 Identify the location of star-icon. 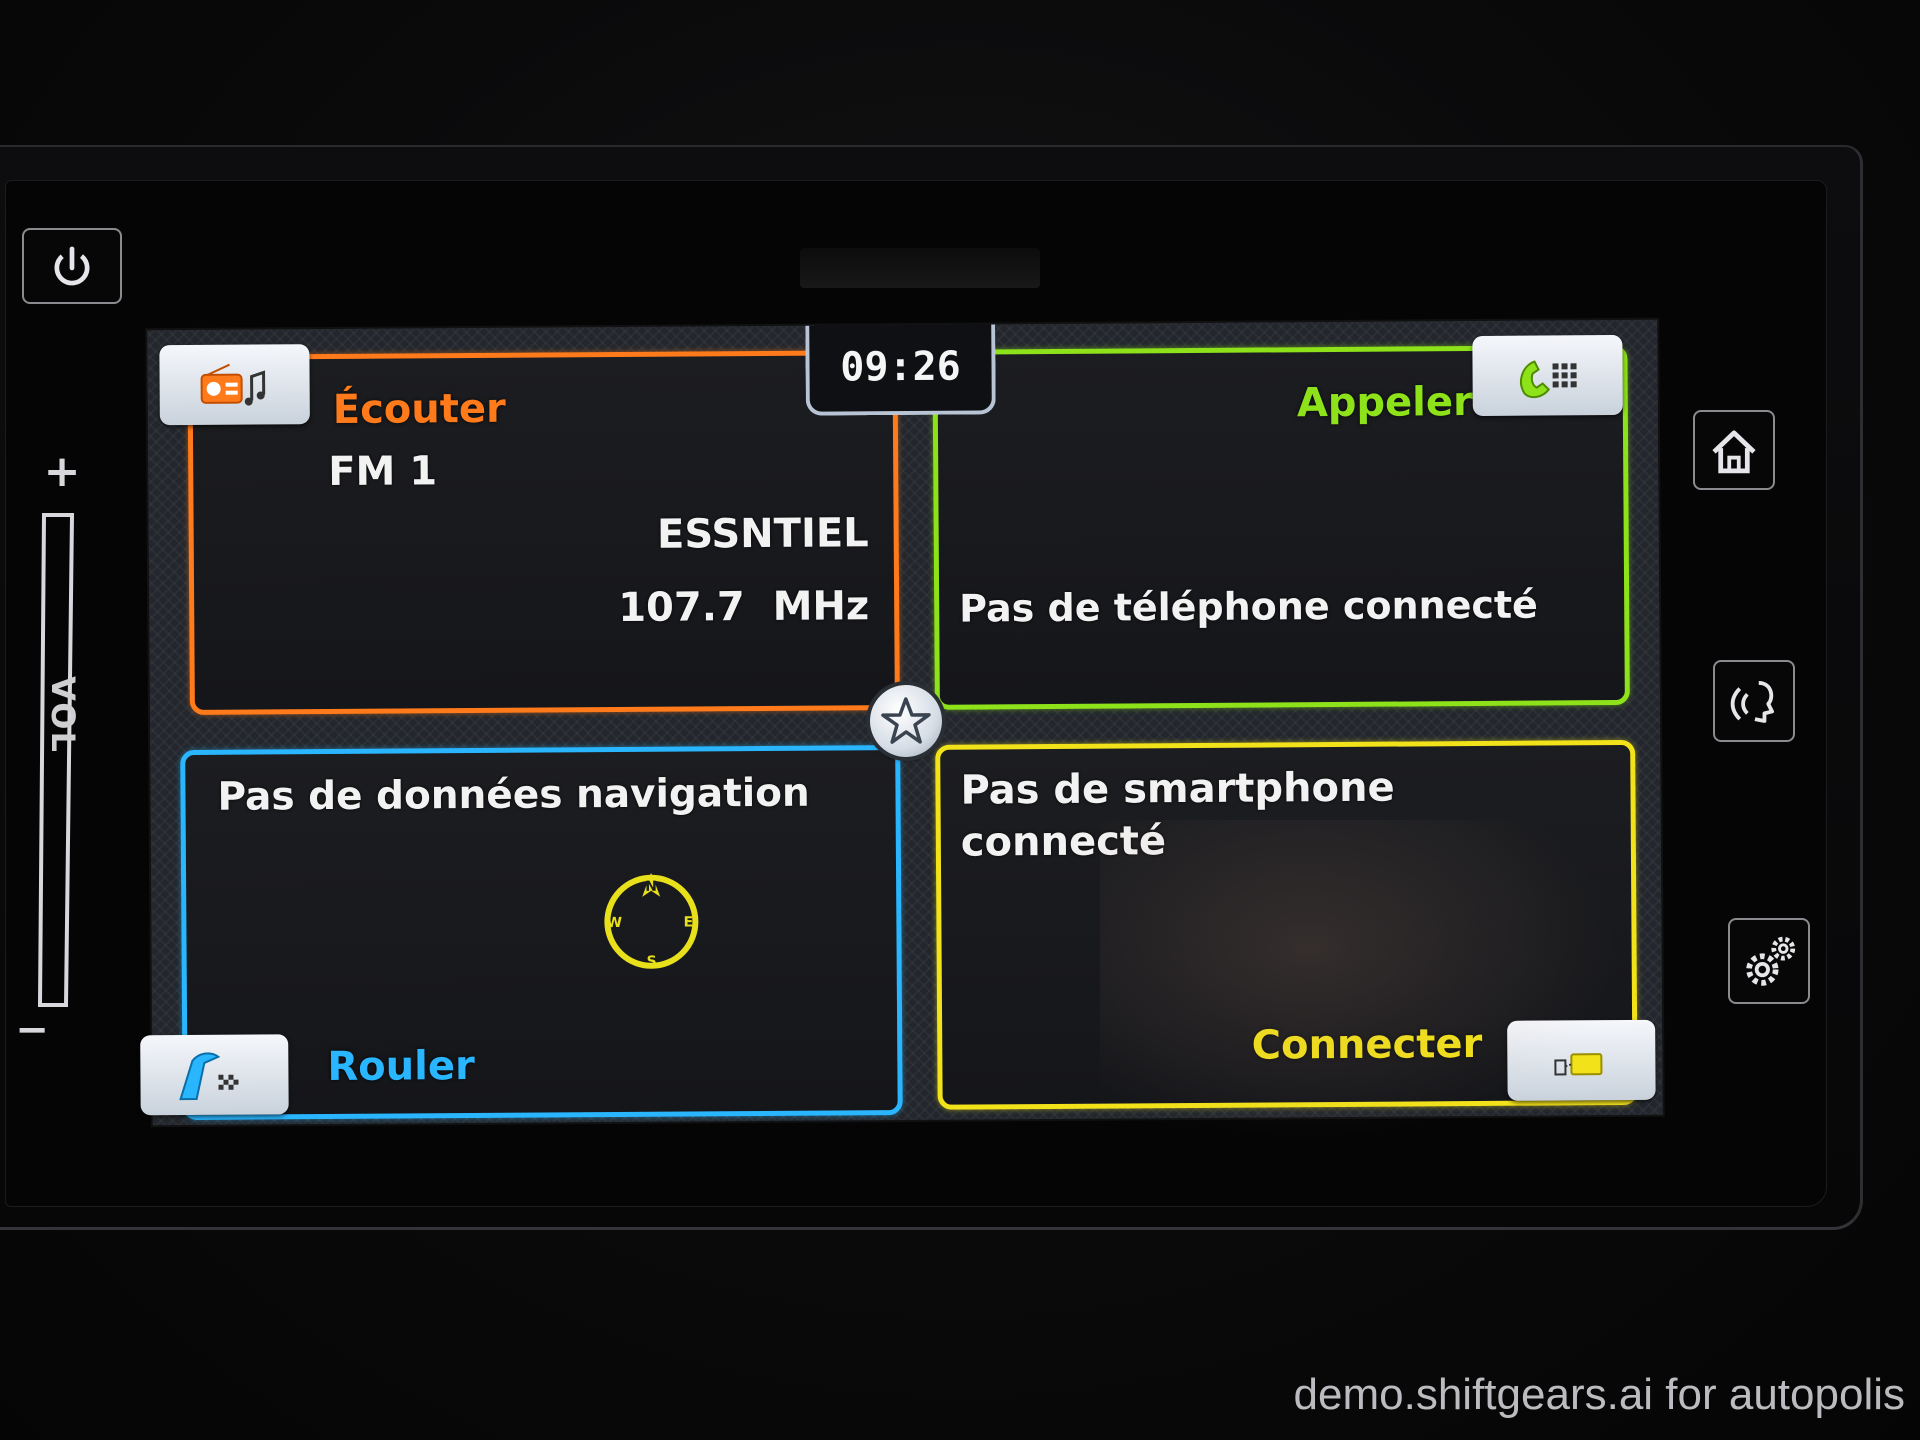
(906, 720).